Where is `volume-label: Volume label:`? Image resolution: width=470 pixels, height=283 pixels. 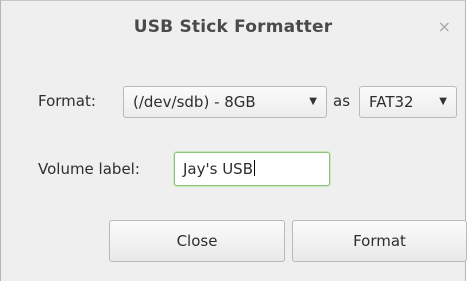 volume-label: Volume label: is located at coordinates (89, 169).